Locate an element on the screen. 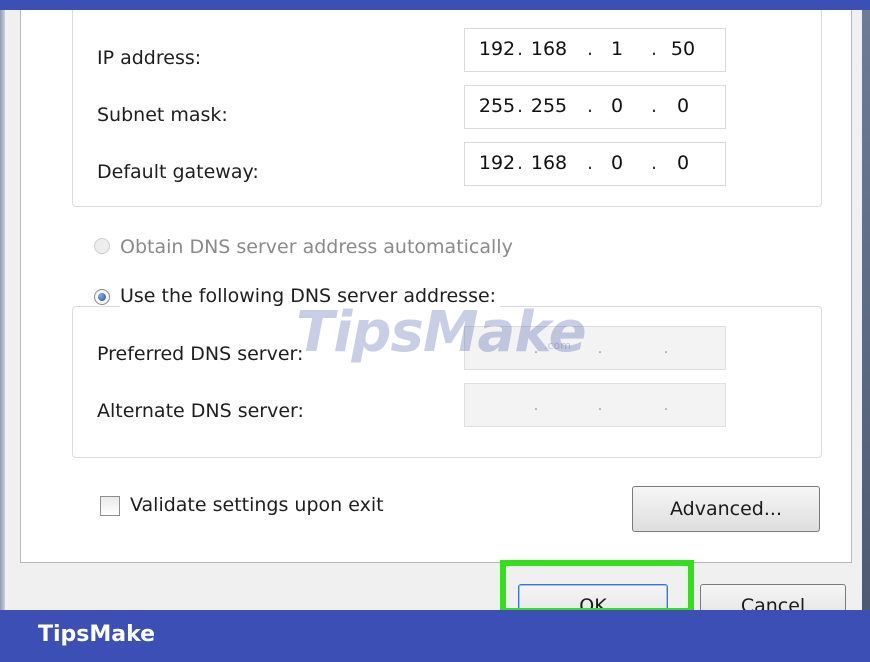  dialog-left-edge is located at coordinates (2, 310).